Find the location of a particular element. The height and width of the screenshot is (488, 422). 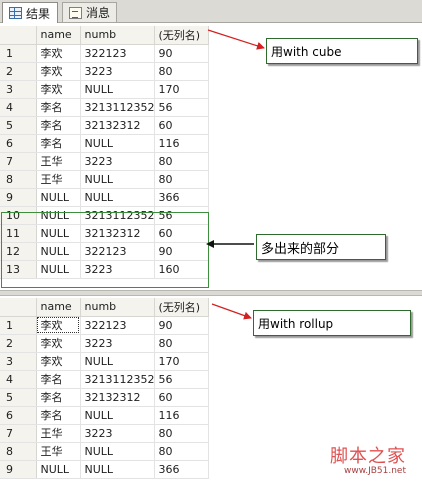

row-number: 10 is located at coordinates (18, 215).